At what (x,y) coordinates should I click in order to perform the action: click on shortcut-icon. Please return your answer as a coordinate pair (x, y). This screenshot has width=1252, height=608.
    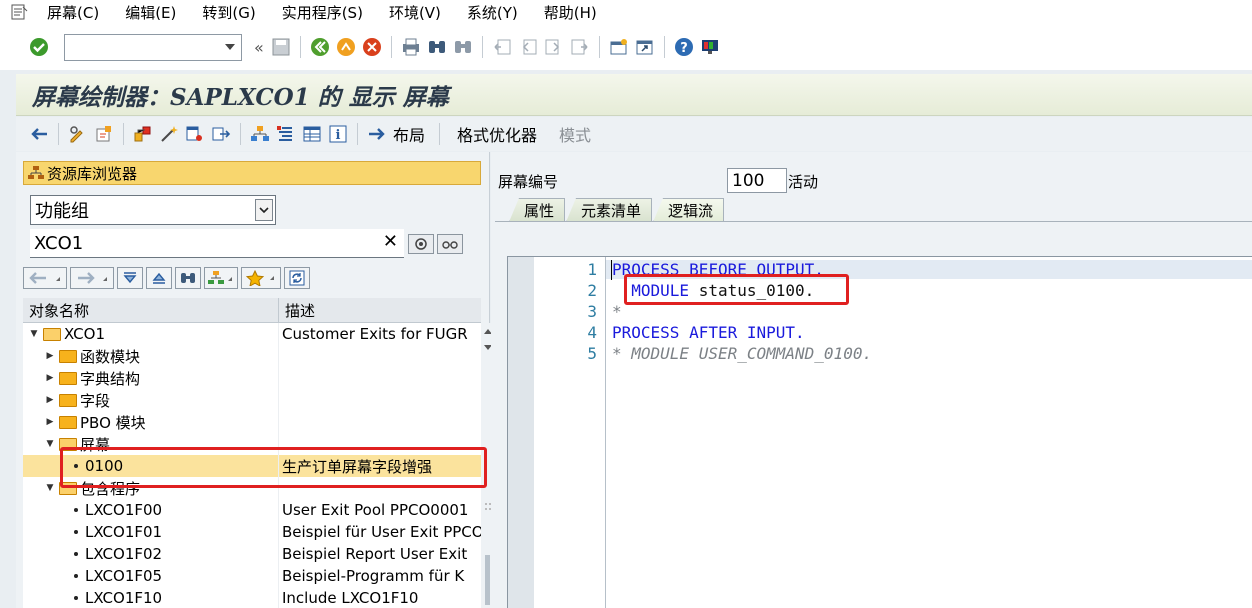
    Looking at the image, I should click on (645, 47).